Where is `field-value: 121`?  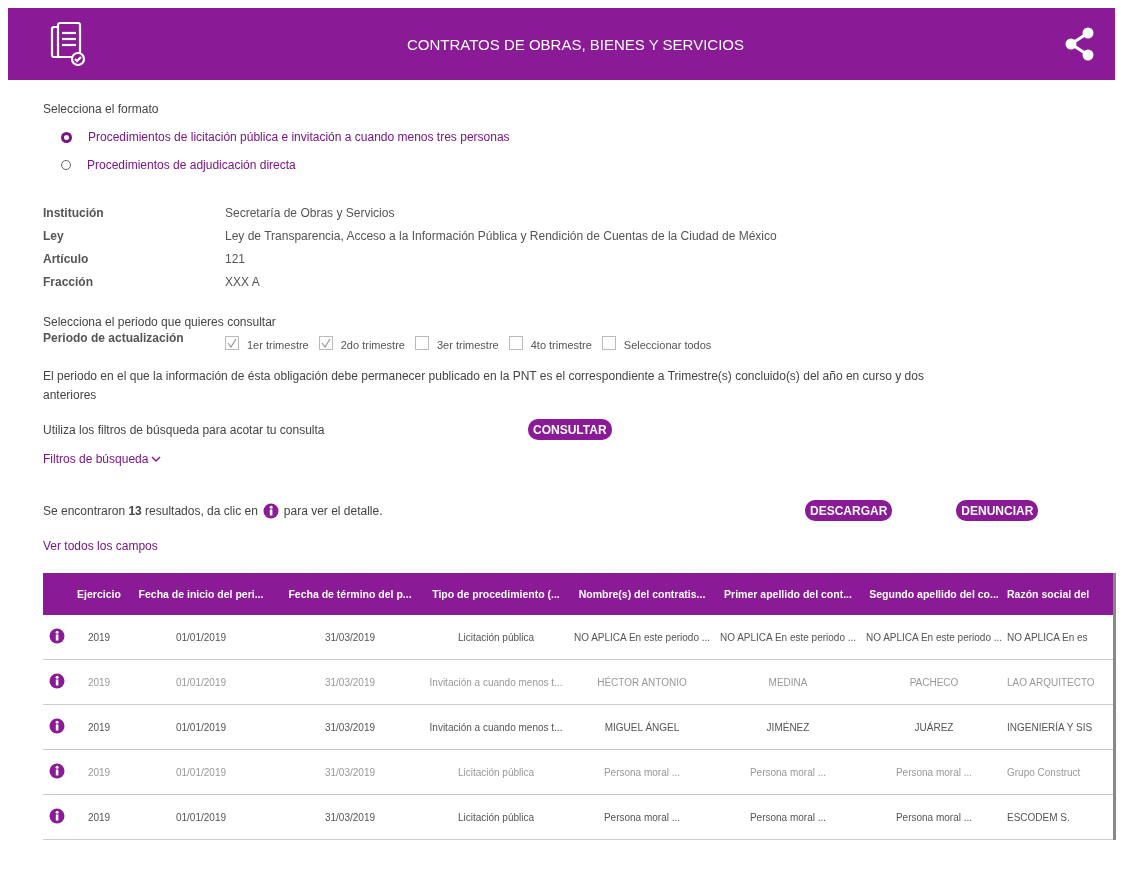
field-value: 121 is located at coordinates (236, 259).